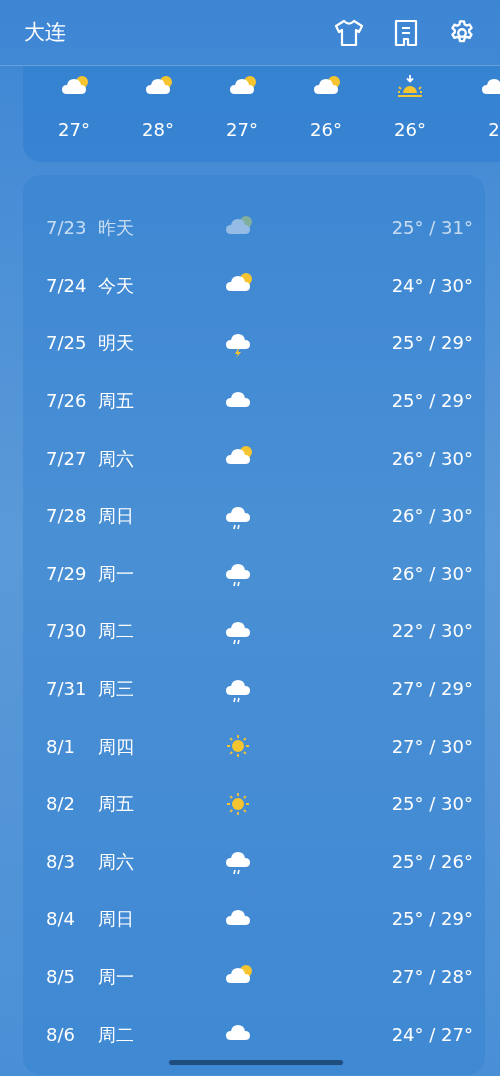  What do you see at coordinates (406, 32) in the screenshot?
I see `document-icon` at bounding box center [406, 32].